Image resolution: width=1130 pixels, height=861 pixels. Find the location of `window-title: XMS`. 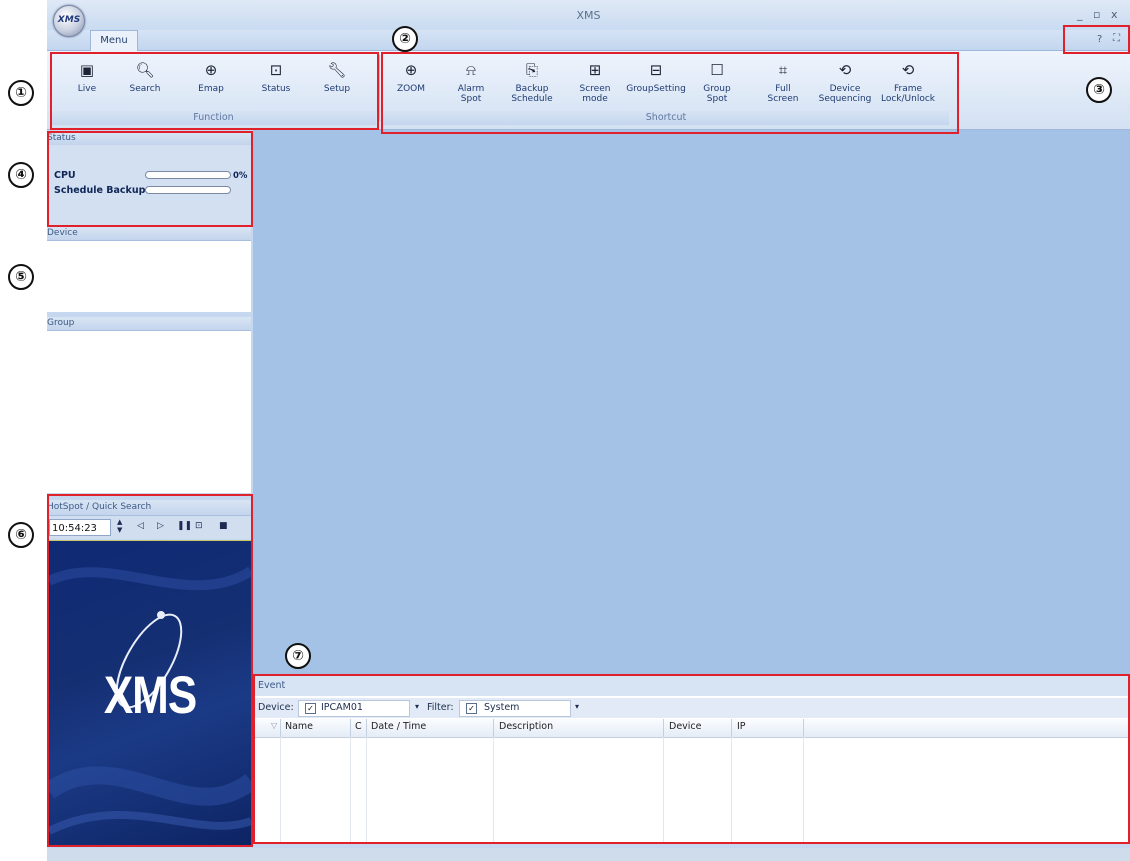

window-title: XMS is located at coordinates (588, 15).